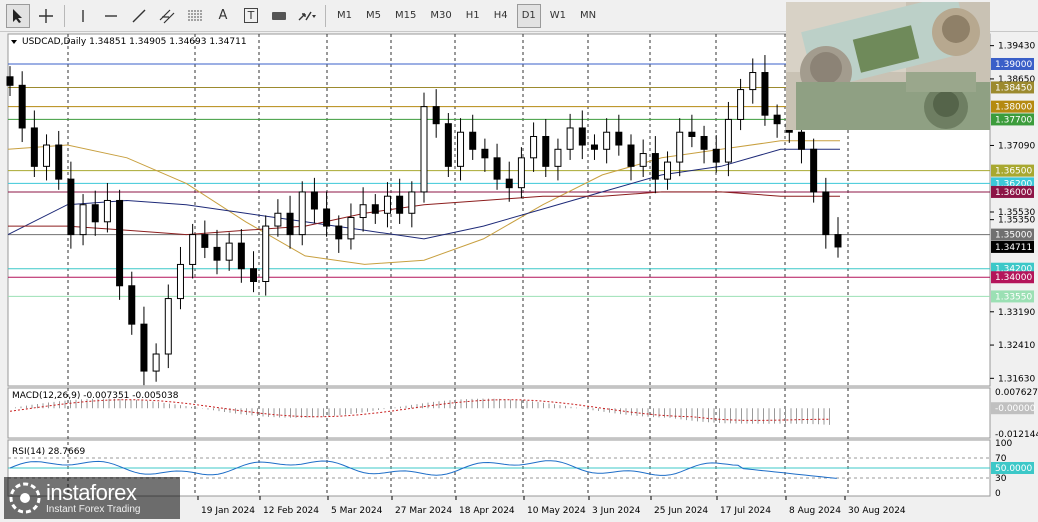 This screenshot has width=1038, height=522. What do you see at coordinates (877, 511) in the screenshot?
I see `date-label: 30 Aug 2024` at bounding box center [877, 511].